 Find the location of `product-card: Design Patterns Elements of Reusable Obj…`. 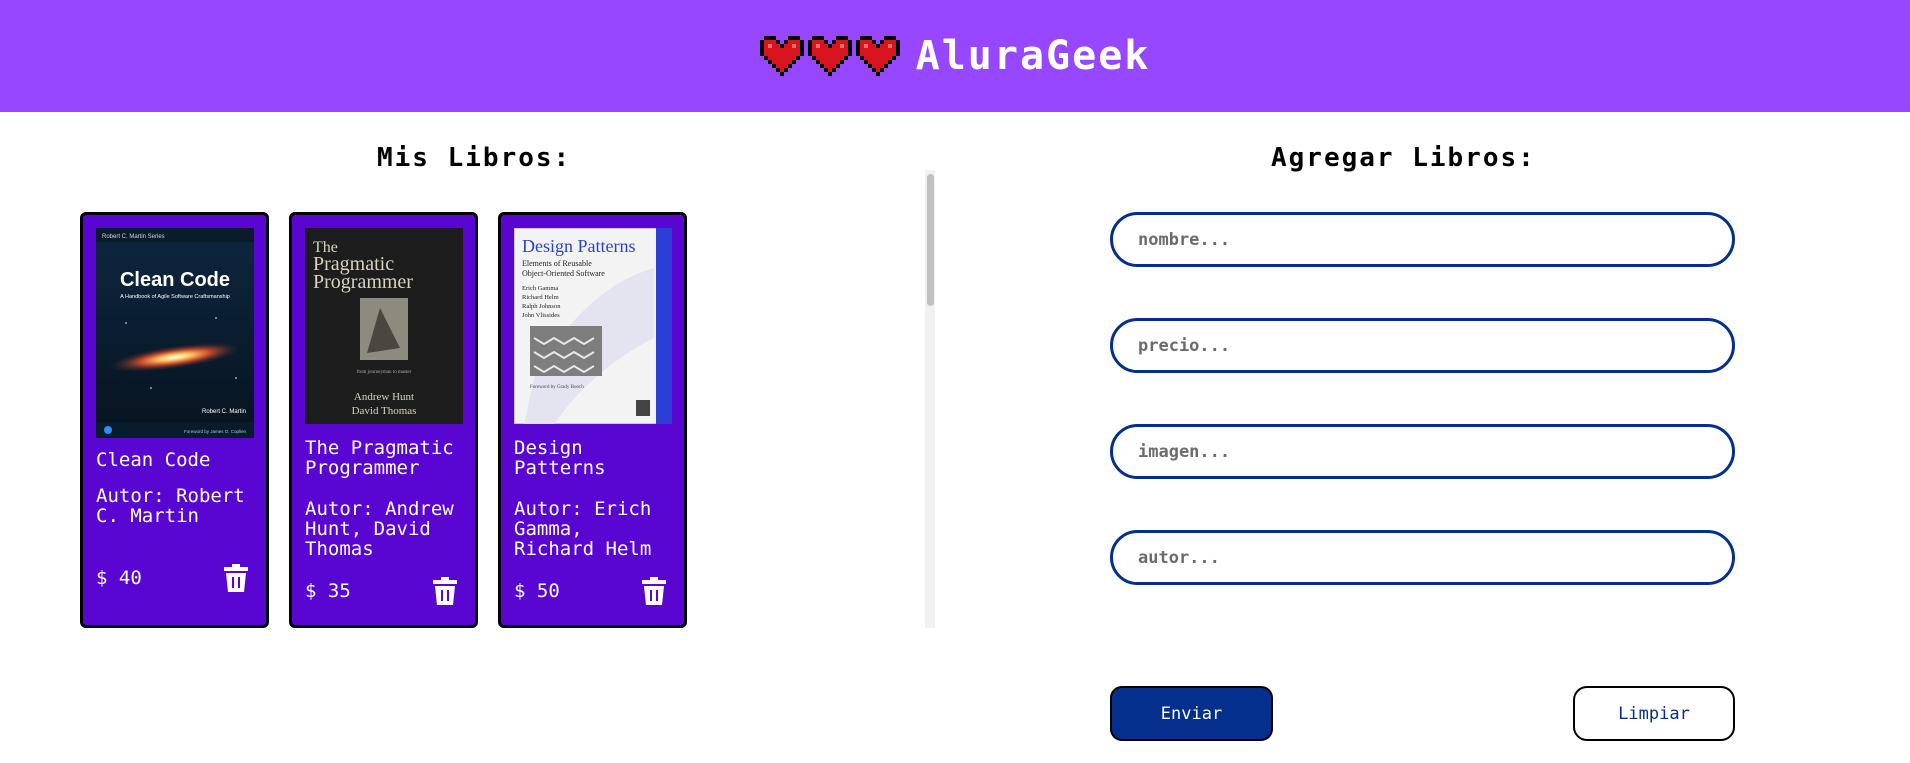

product-card: Design Patterns Elements of Reusable Obj… is located at coordinates (592, 420).